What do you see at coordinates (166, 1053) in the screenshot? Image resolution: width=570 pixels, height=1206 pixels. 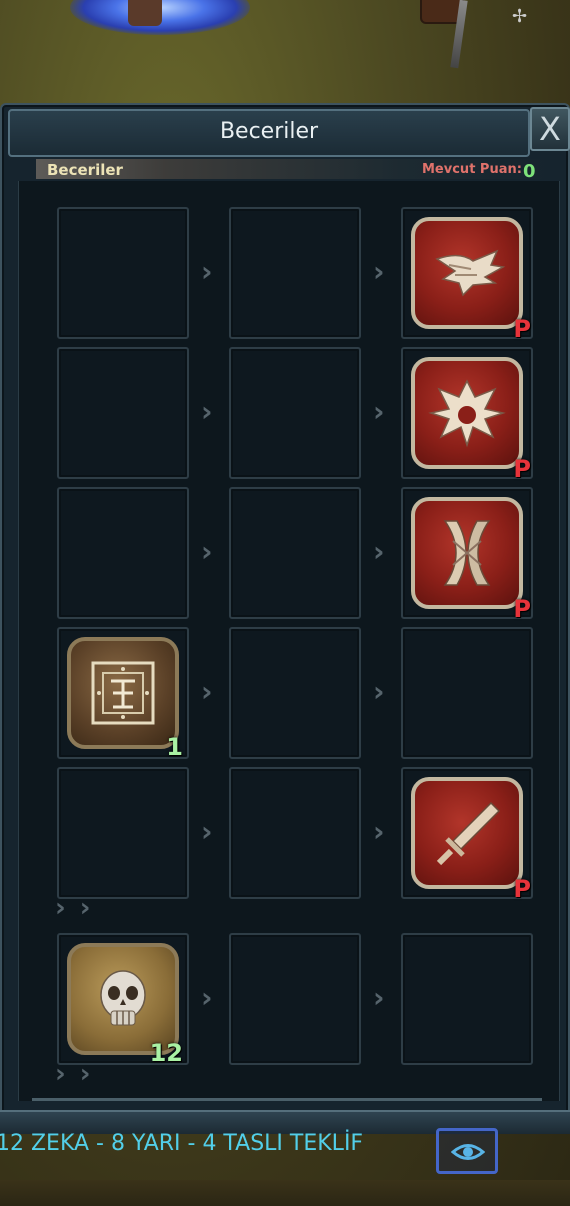 I see `skill-level-badge: 12` at bounding box center [166, 1053].